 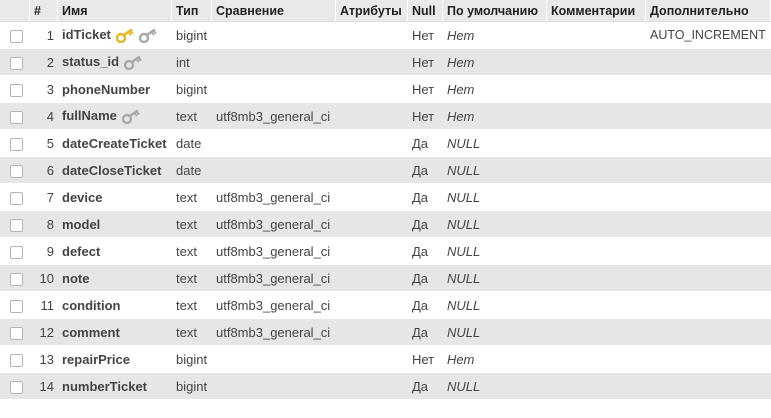 What do you see at coordinates (82, 197) in the screenshot?
I see `column-name: device` at bounding box center [82, 197].